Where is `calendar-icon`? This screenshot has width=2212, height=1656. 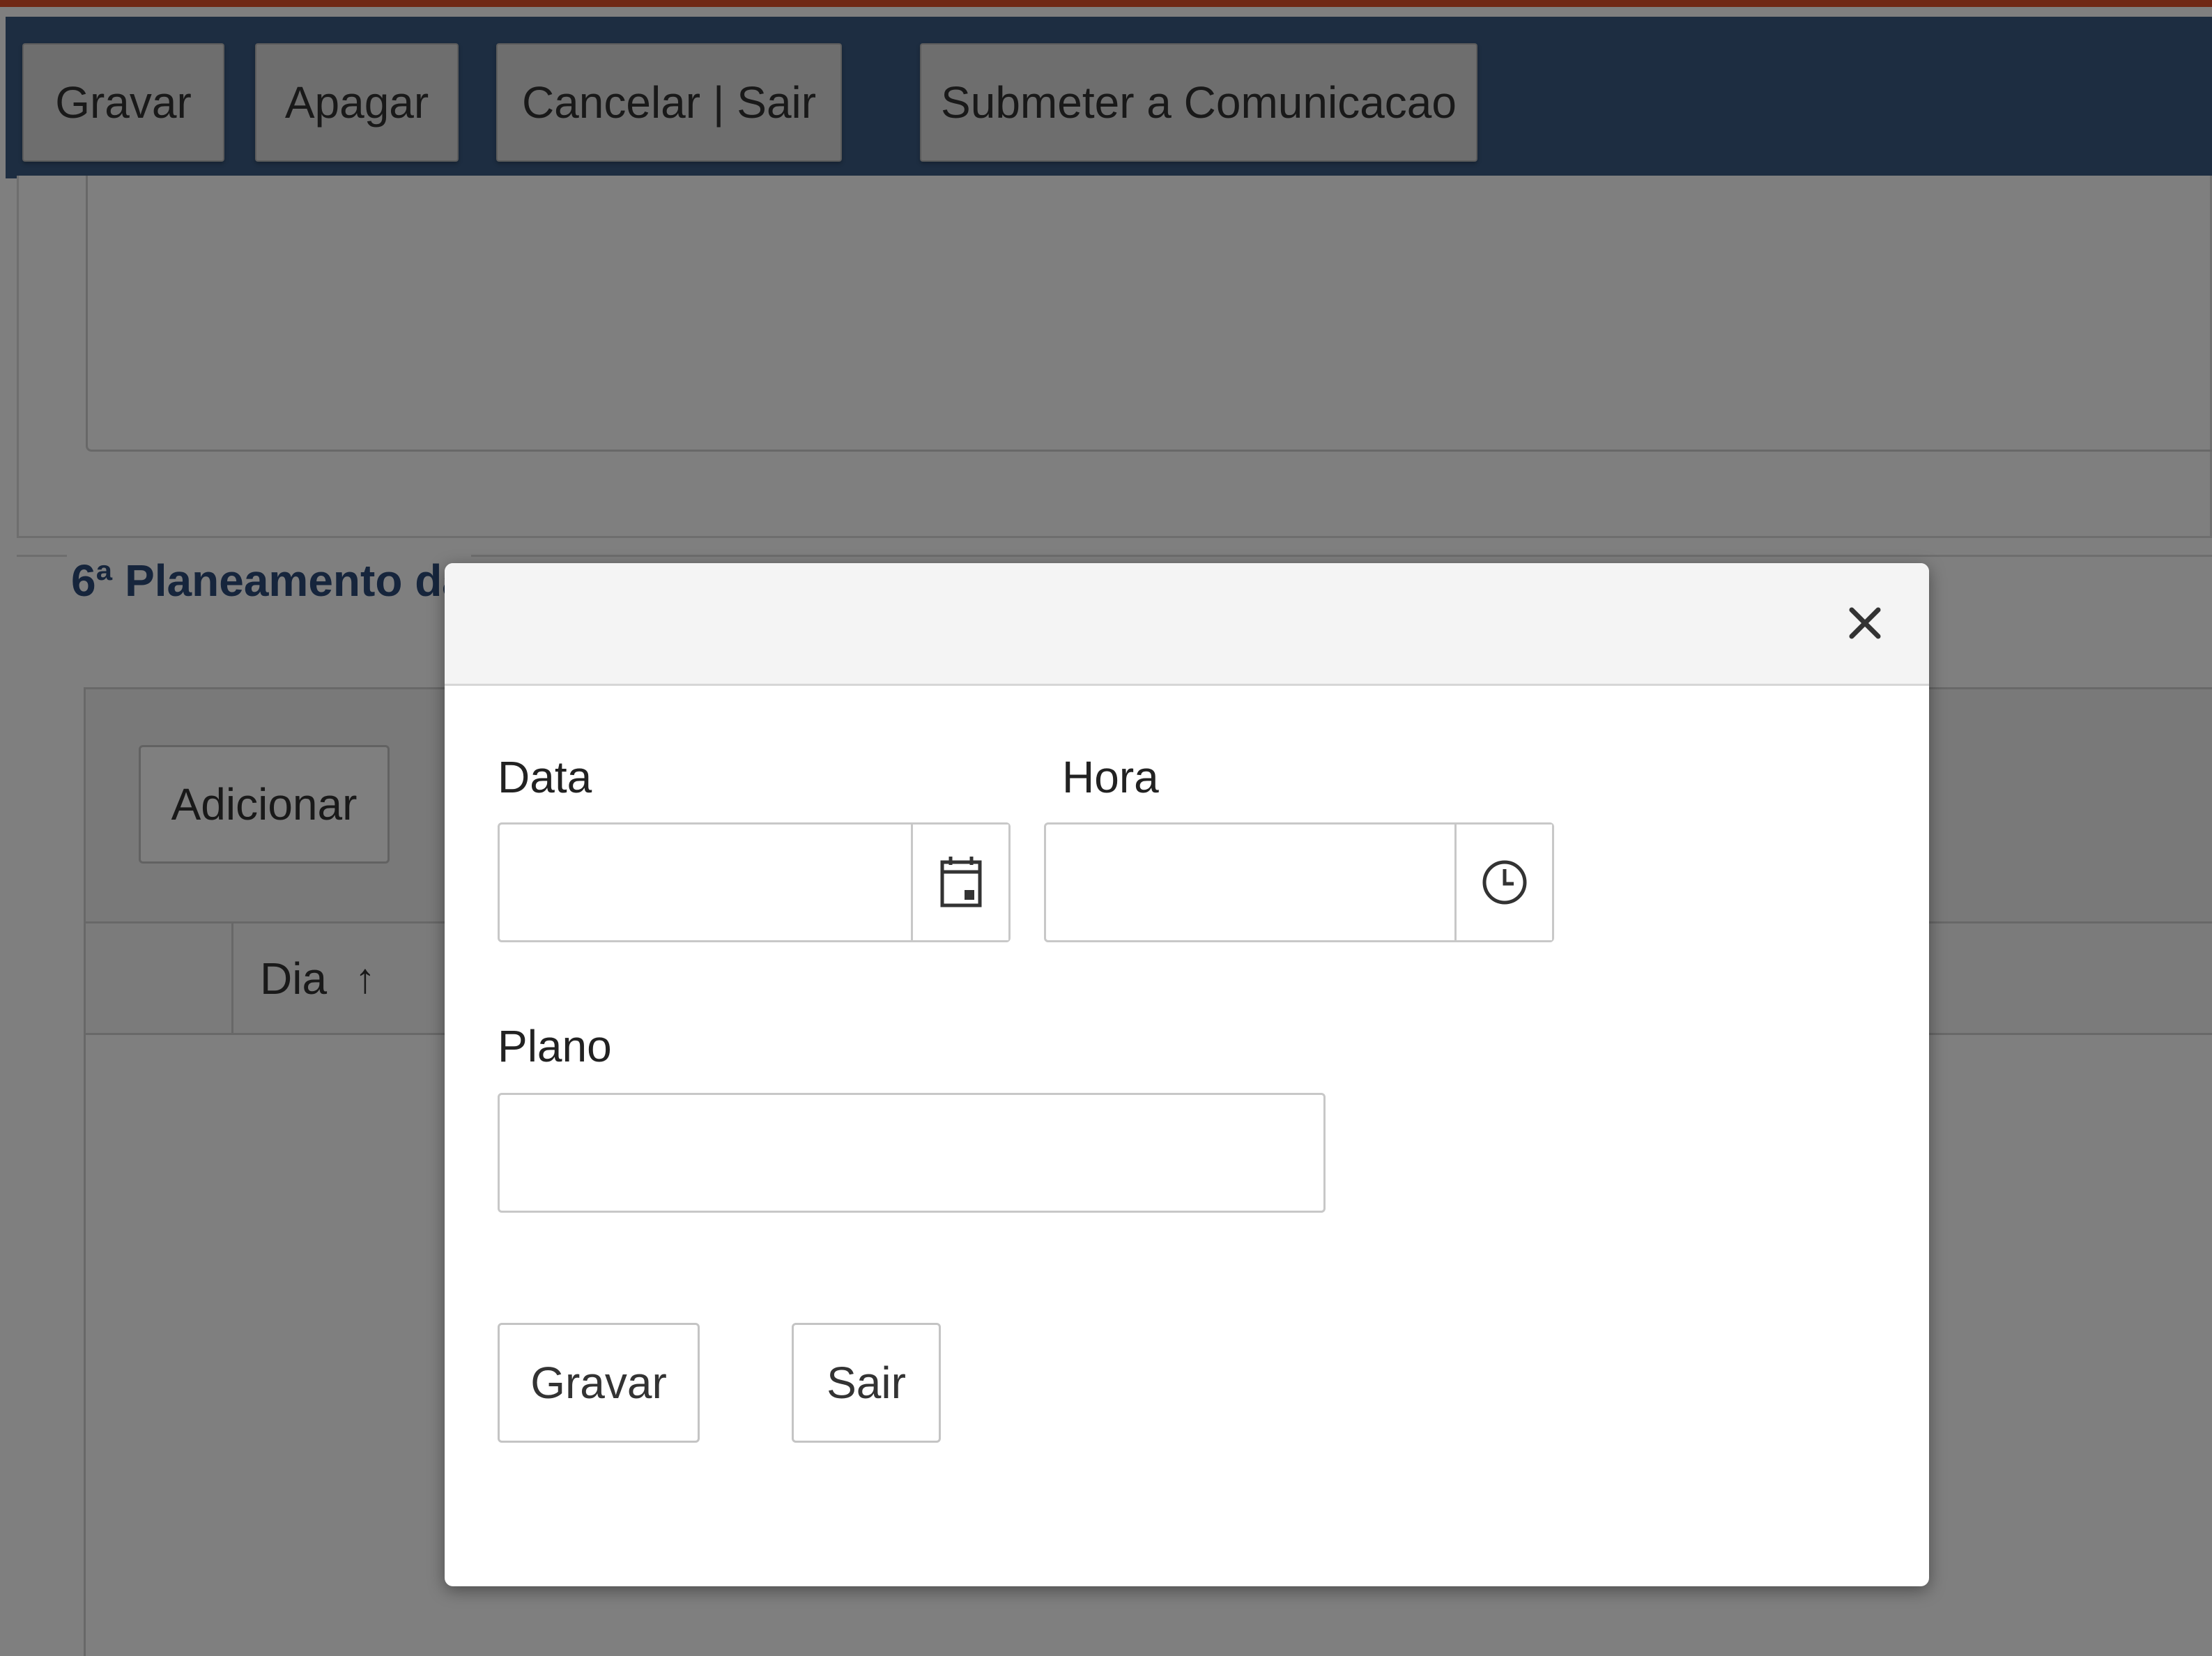 calendar-icon is located at coordinates (961, 882).